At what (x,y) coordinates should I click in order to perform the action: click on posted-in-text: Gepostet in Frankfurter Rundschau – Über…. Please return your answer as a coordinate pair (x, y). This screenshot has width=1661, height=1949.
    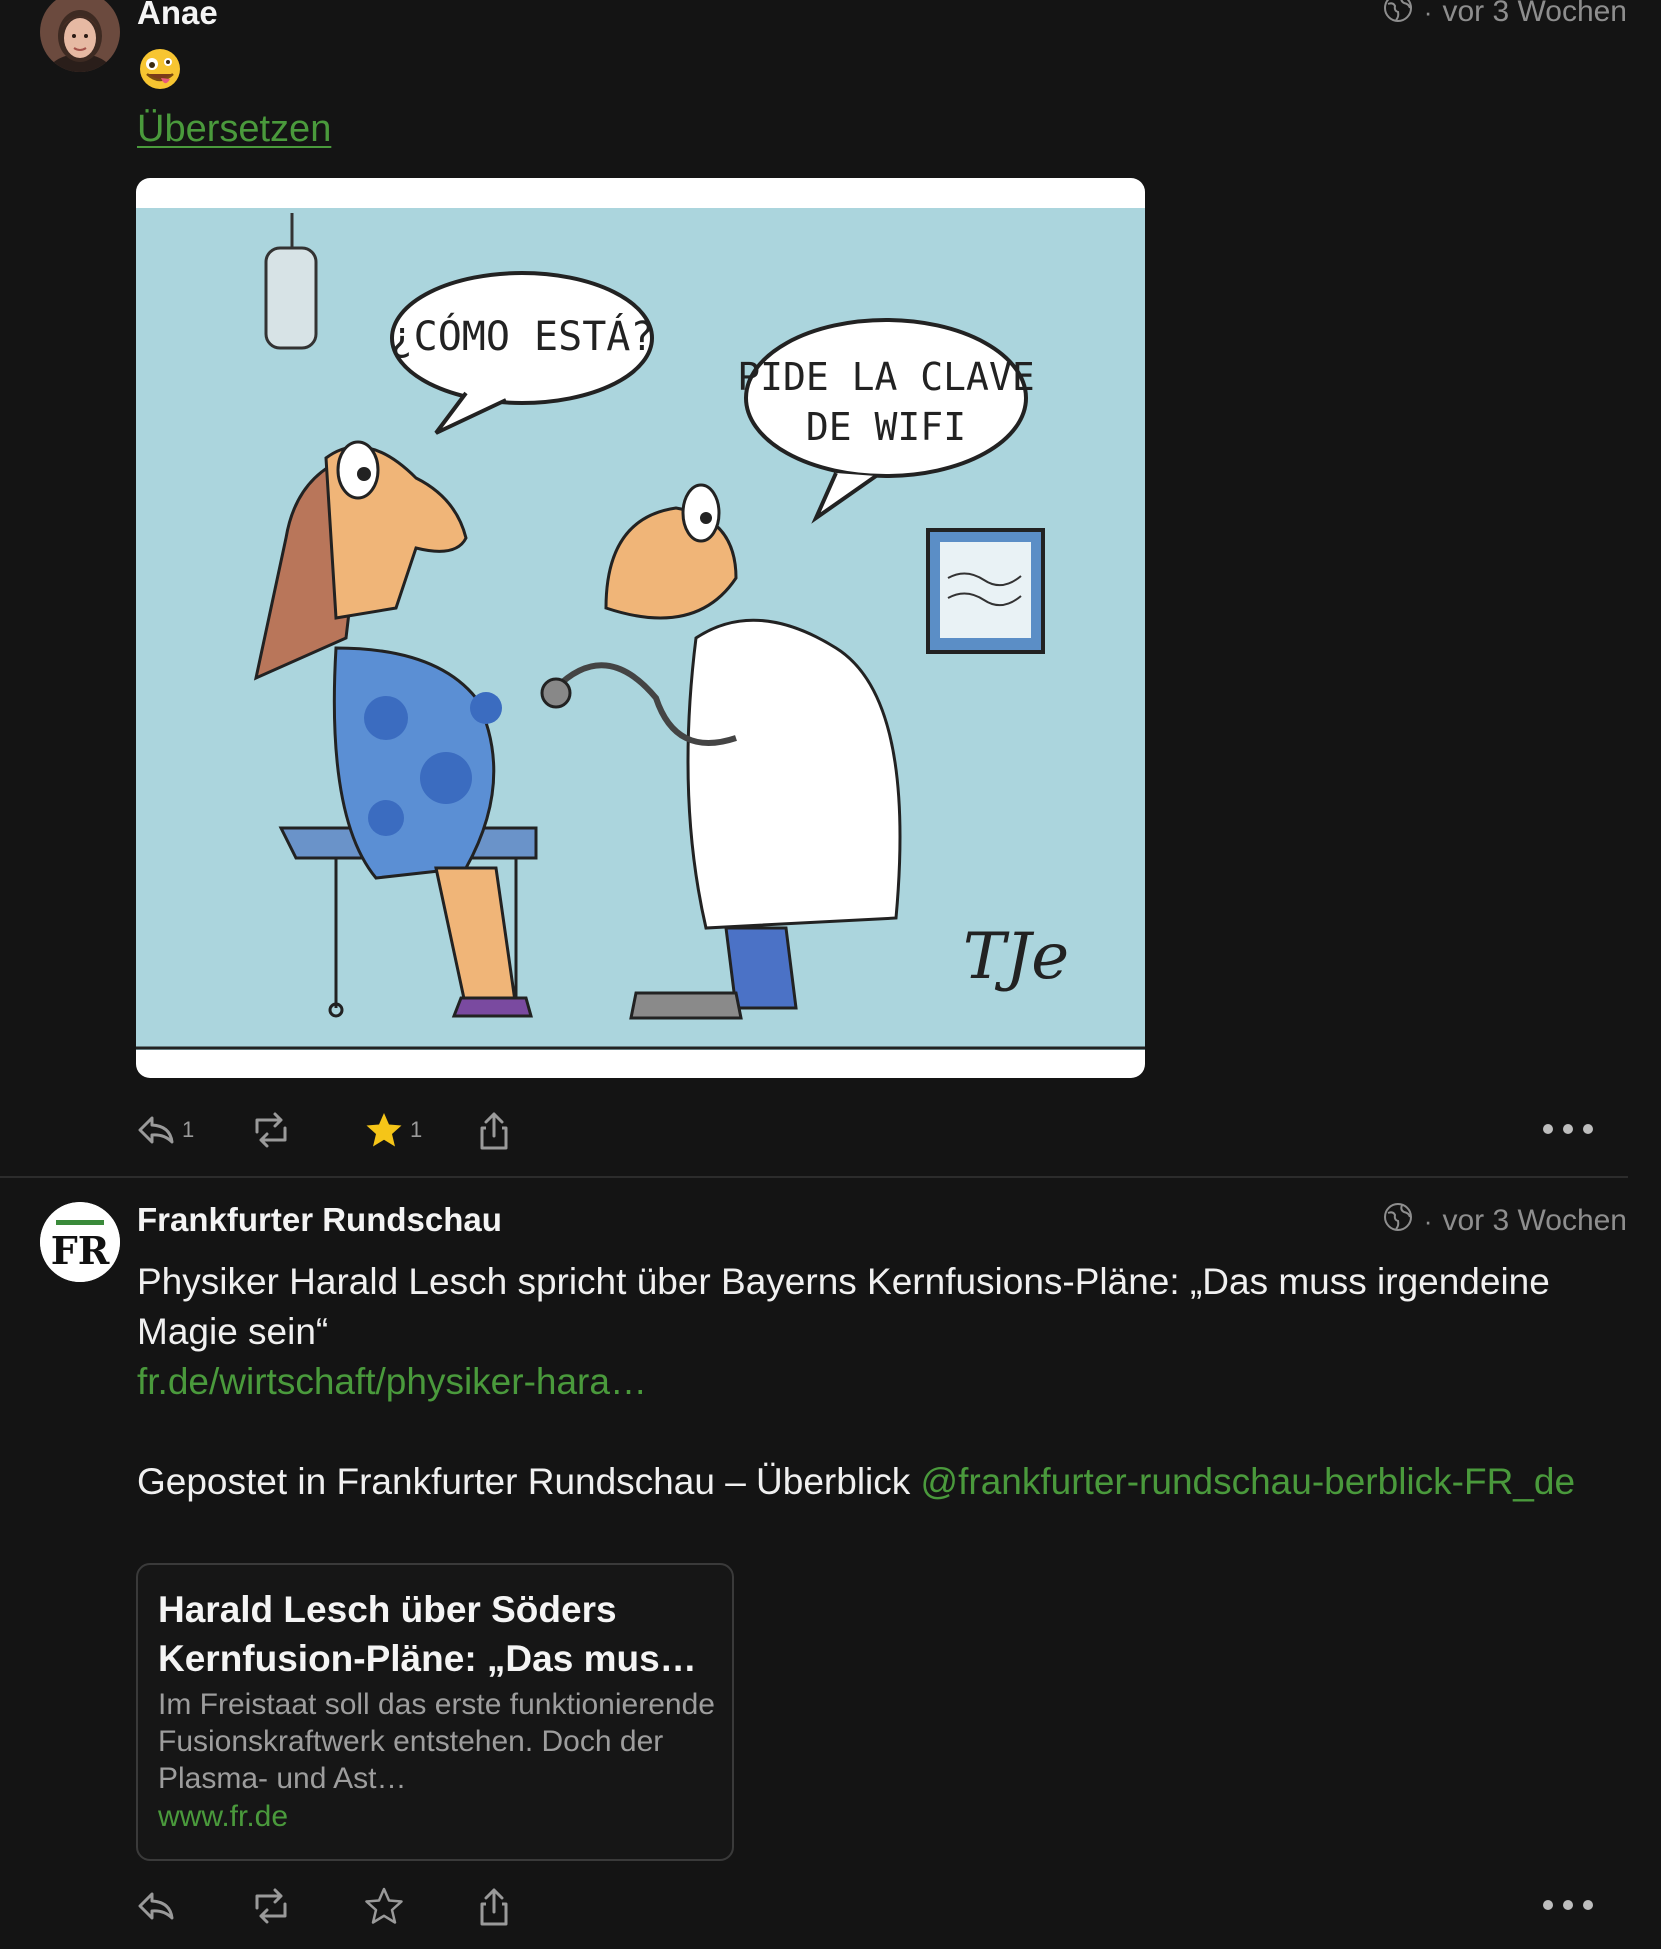
    Looking at the image, I should click on (529, 1481).